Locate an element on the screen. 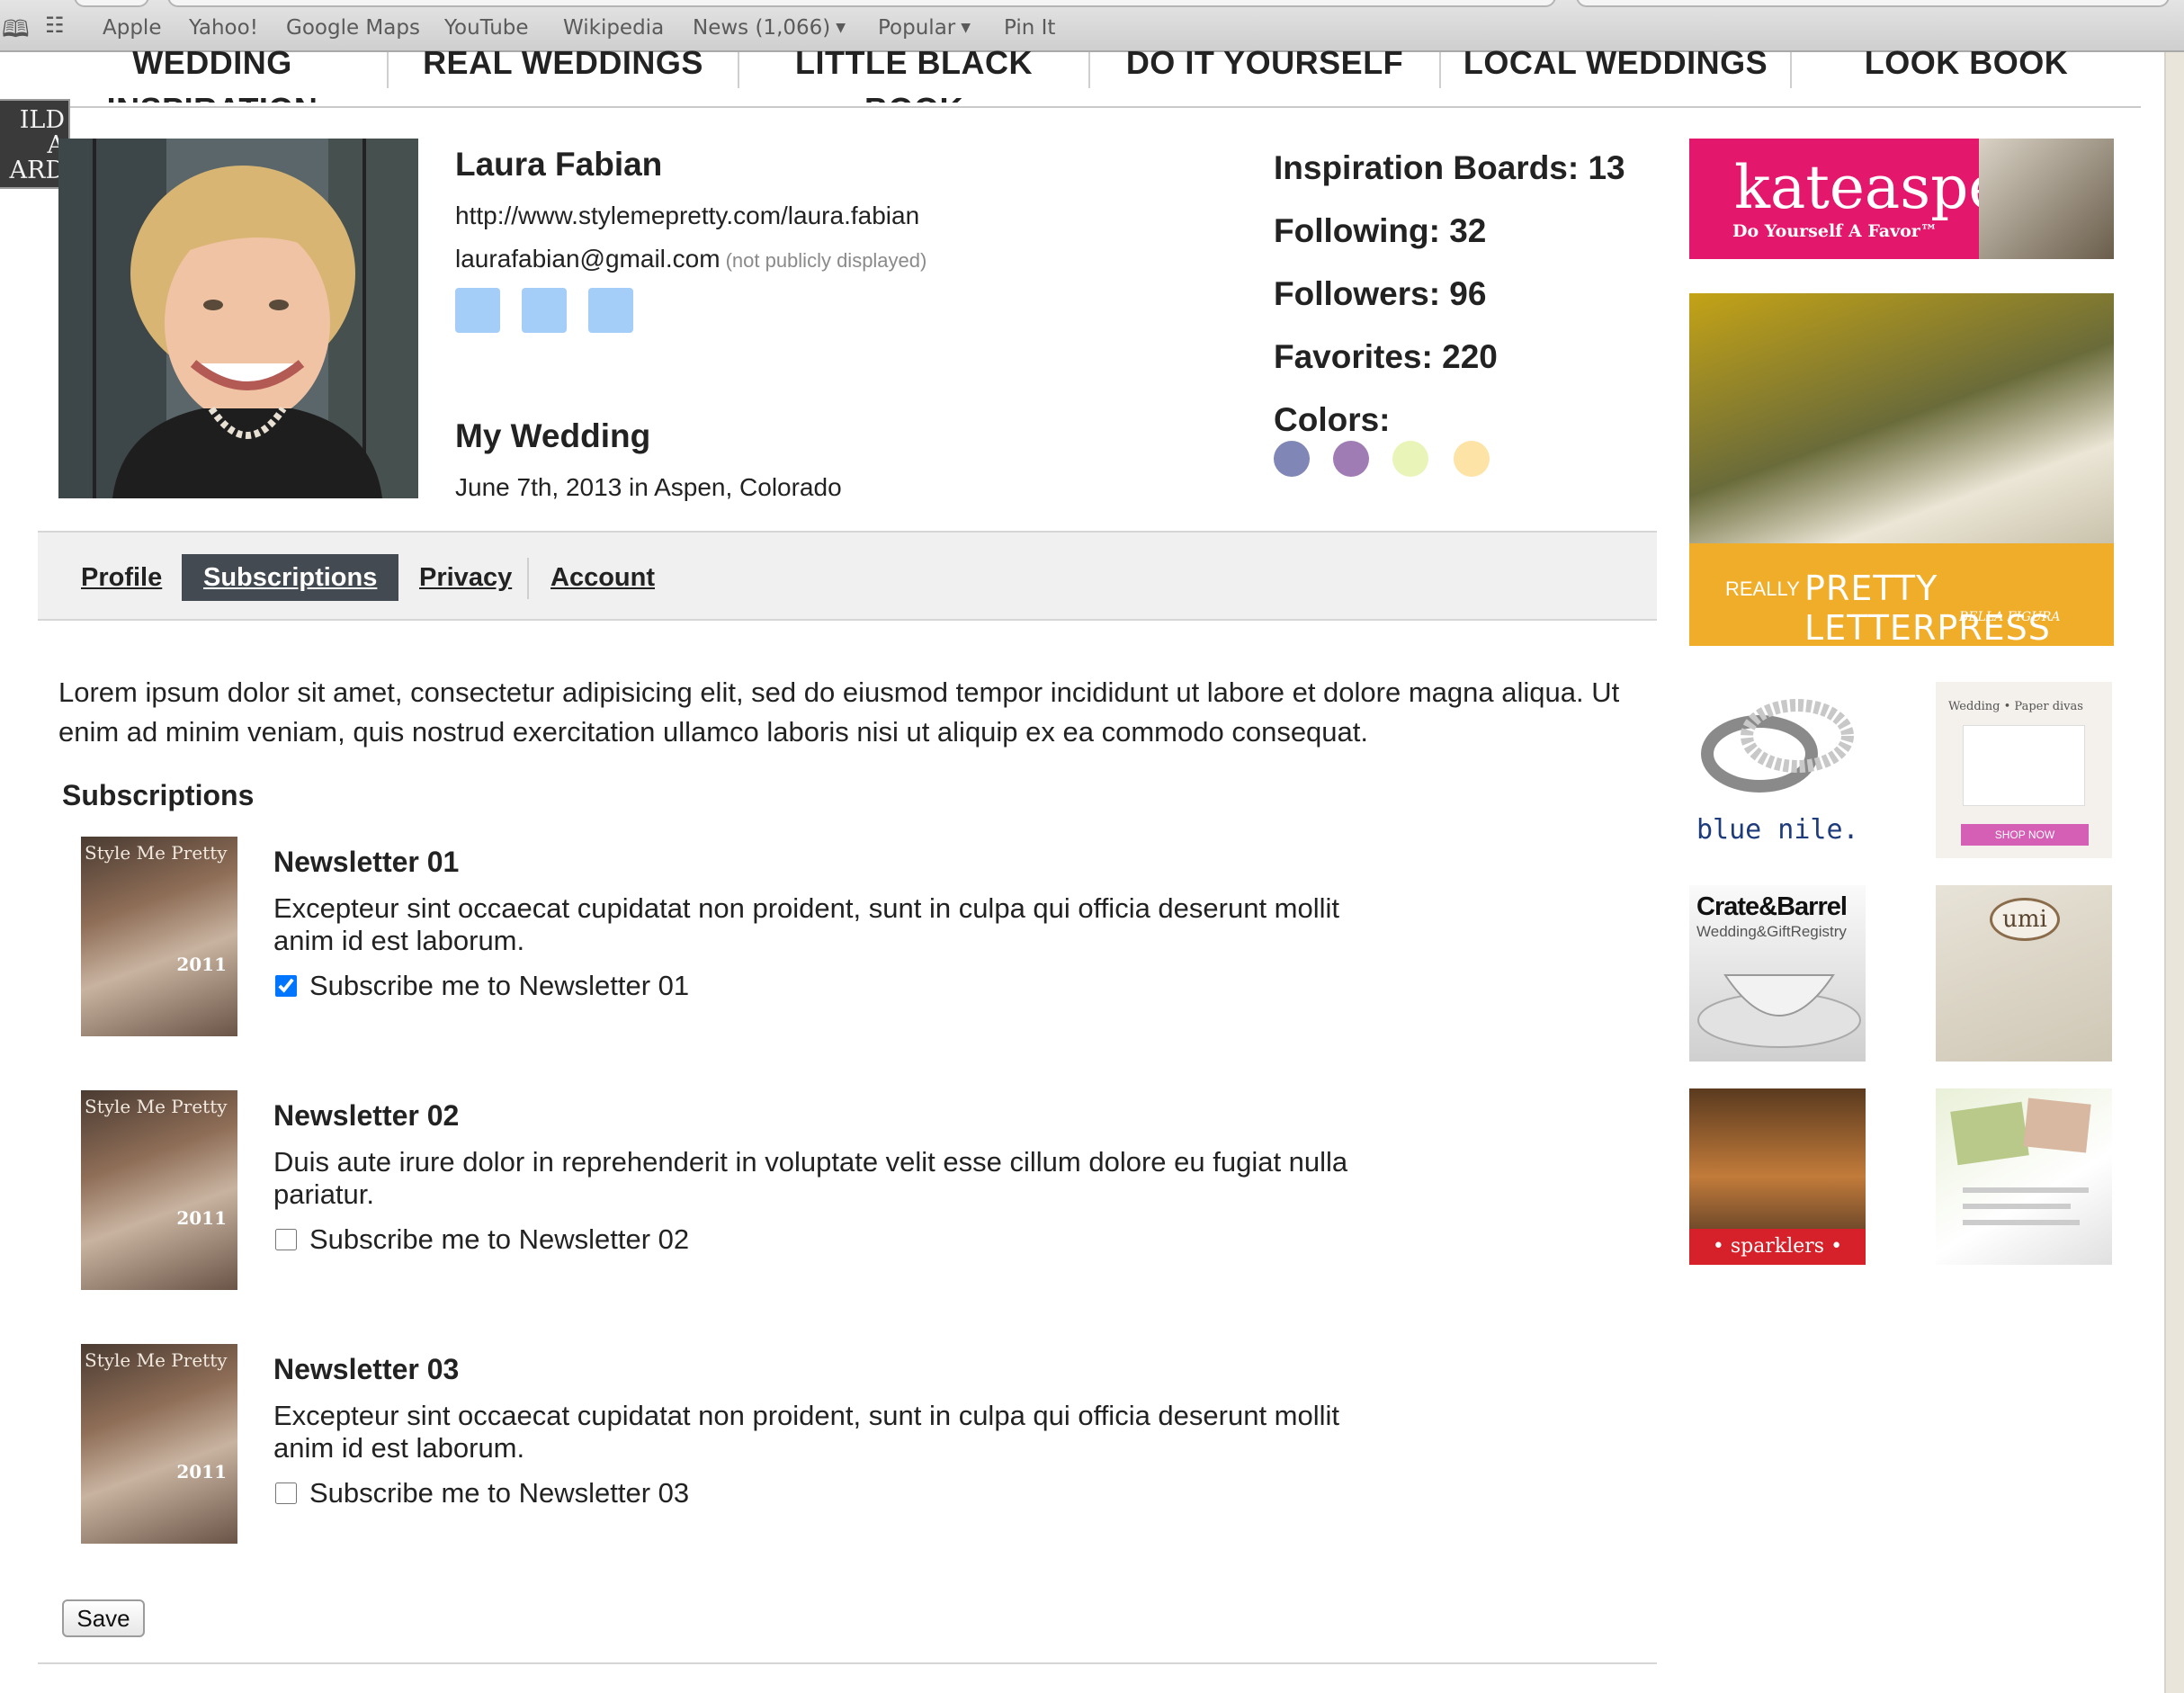 This screenshot has width=2184, height=1693. wpd-logo: Wedding • Paper divas is located at coordinates (2016, 707).